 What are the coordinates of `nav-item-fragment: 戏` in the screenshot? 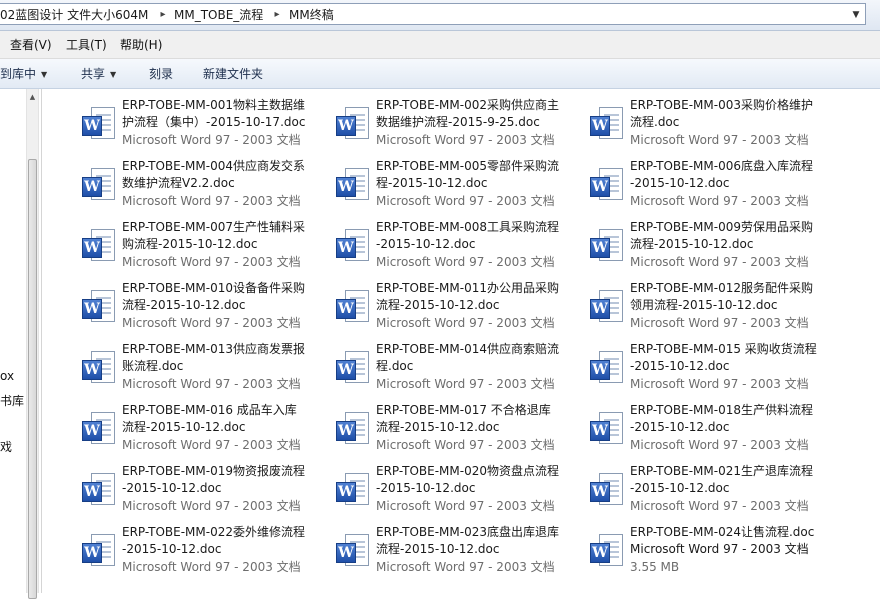 It's located at (6, 446).